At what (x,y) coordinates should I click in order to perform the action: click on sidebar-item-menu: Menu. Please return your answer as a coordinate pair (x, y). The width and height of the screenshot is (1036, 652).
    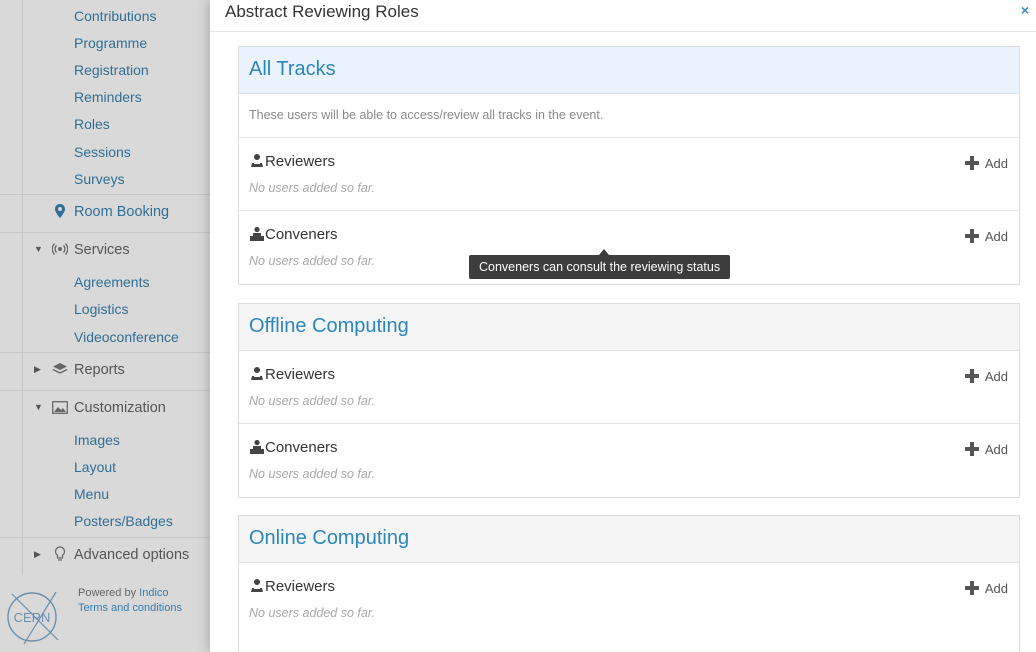
    Looking at the image, I should click on (91, 494).